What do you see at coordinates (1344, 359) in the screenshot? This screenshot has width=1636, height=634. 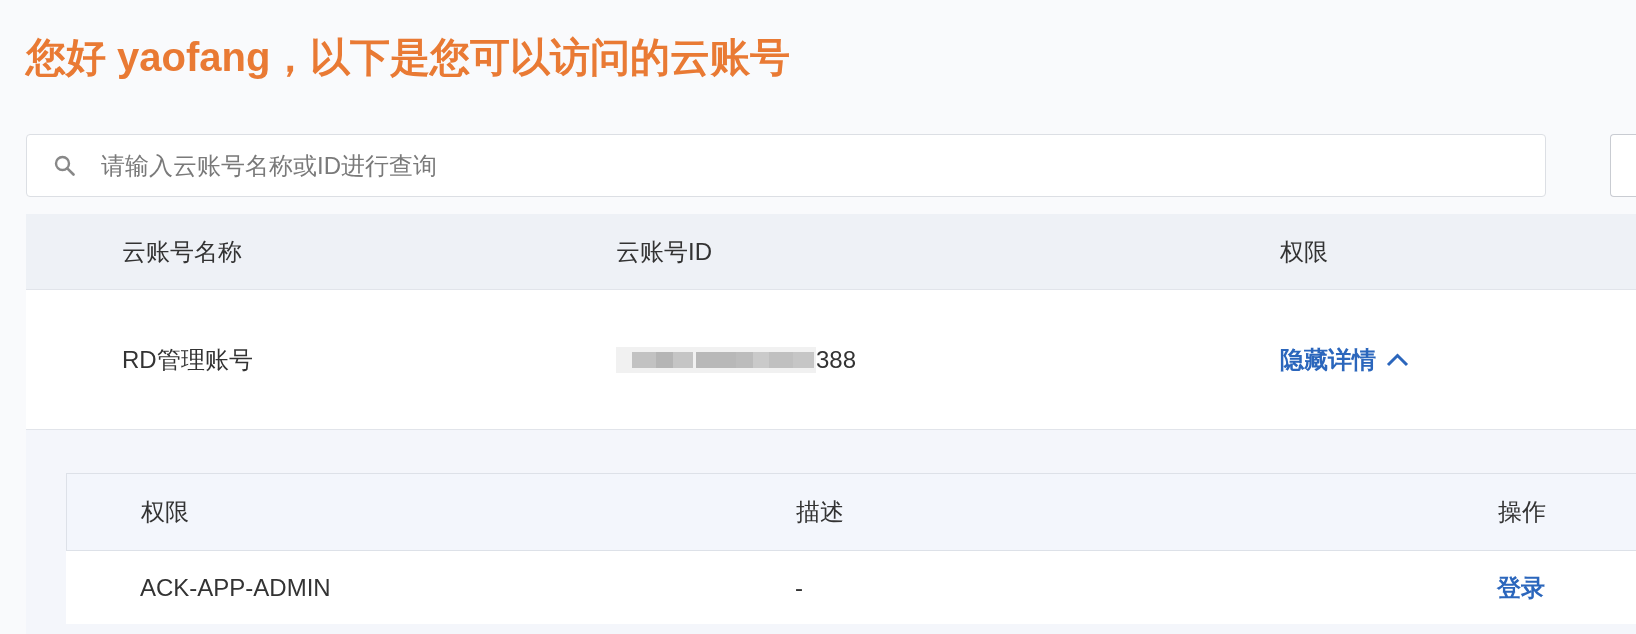 I see `hide-details-link: 隐藏详情` at bounding box center [1344, 359].